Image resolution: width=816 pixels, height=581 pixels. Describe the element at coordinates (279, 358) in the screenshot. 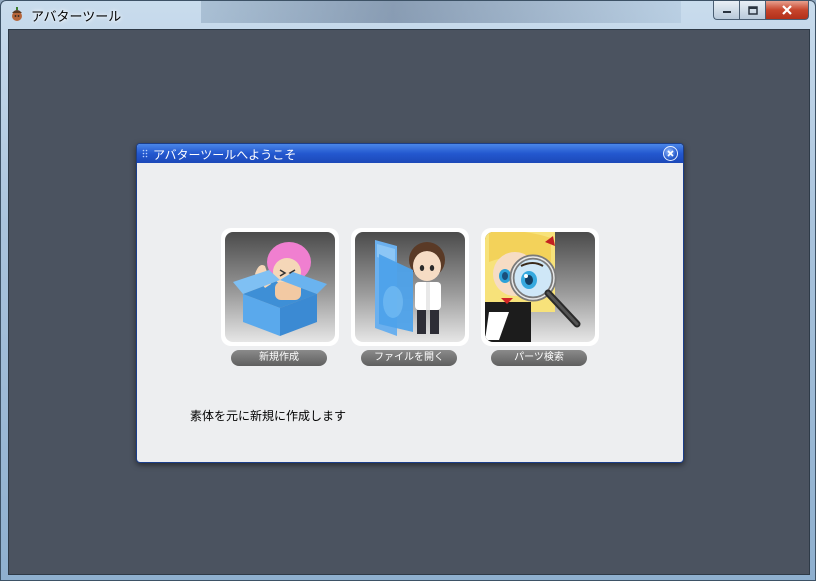

I see `new-create-label: 新規作成` at that location.